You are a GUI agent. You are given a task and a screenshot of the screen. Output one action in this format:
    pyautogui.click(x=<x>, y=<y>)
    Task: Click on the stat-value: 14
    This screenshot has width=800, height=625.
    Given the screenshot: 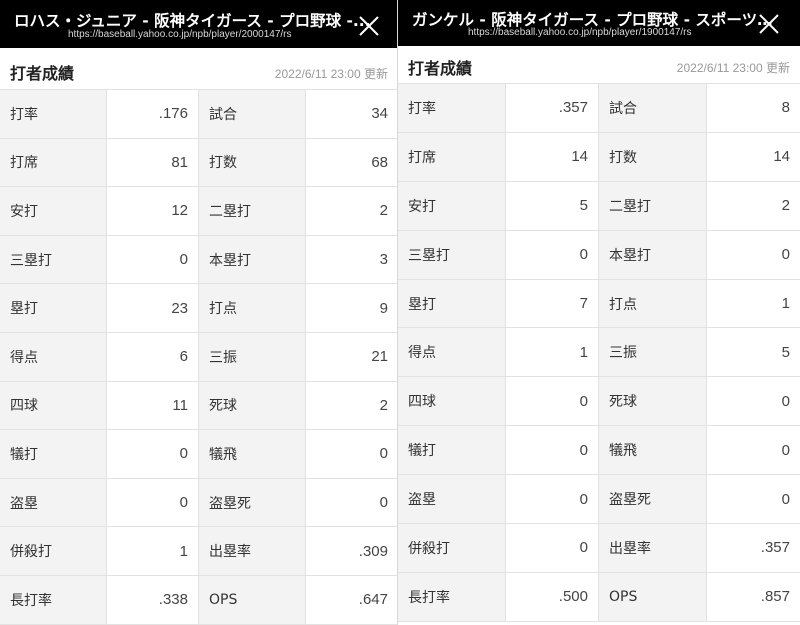 What is the action you would take?
    pyautogui.click(x=552, y=156)
    